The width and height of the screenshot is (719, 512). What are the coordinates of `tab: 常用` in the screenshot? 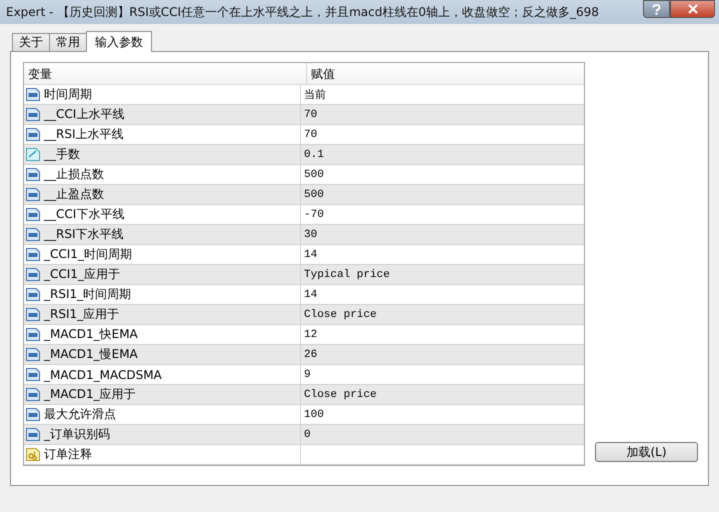 It's located at (68, 42).